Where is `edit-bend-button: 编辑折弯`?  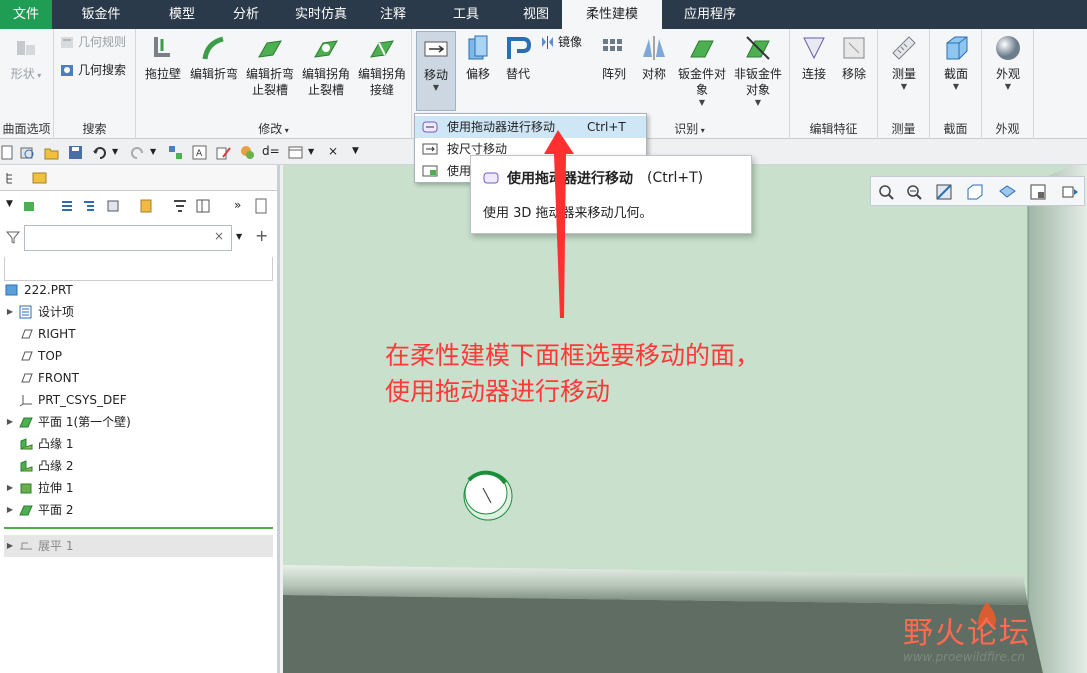 edit-bend-button: 编辑折弯 is located at coordinates (214, 57).